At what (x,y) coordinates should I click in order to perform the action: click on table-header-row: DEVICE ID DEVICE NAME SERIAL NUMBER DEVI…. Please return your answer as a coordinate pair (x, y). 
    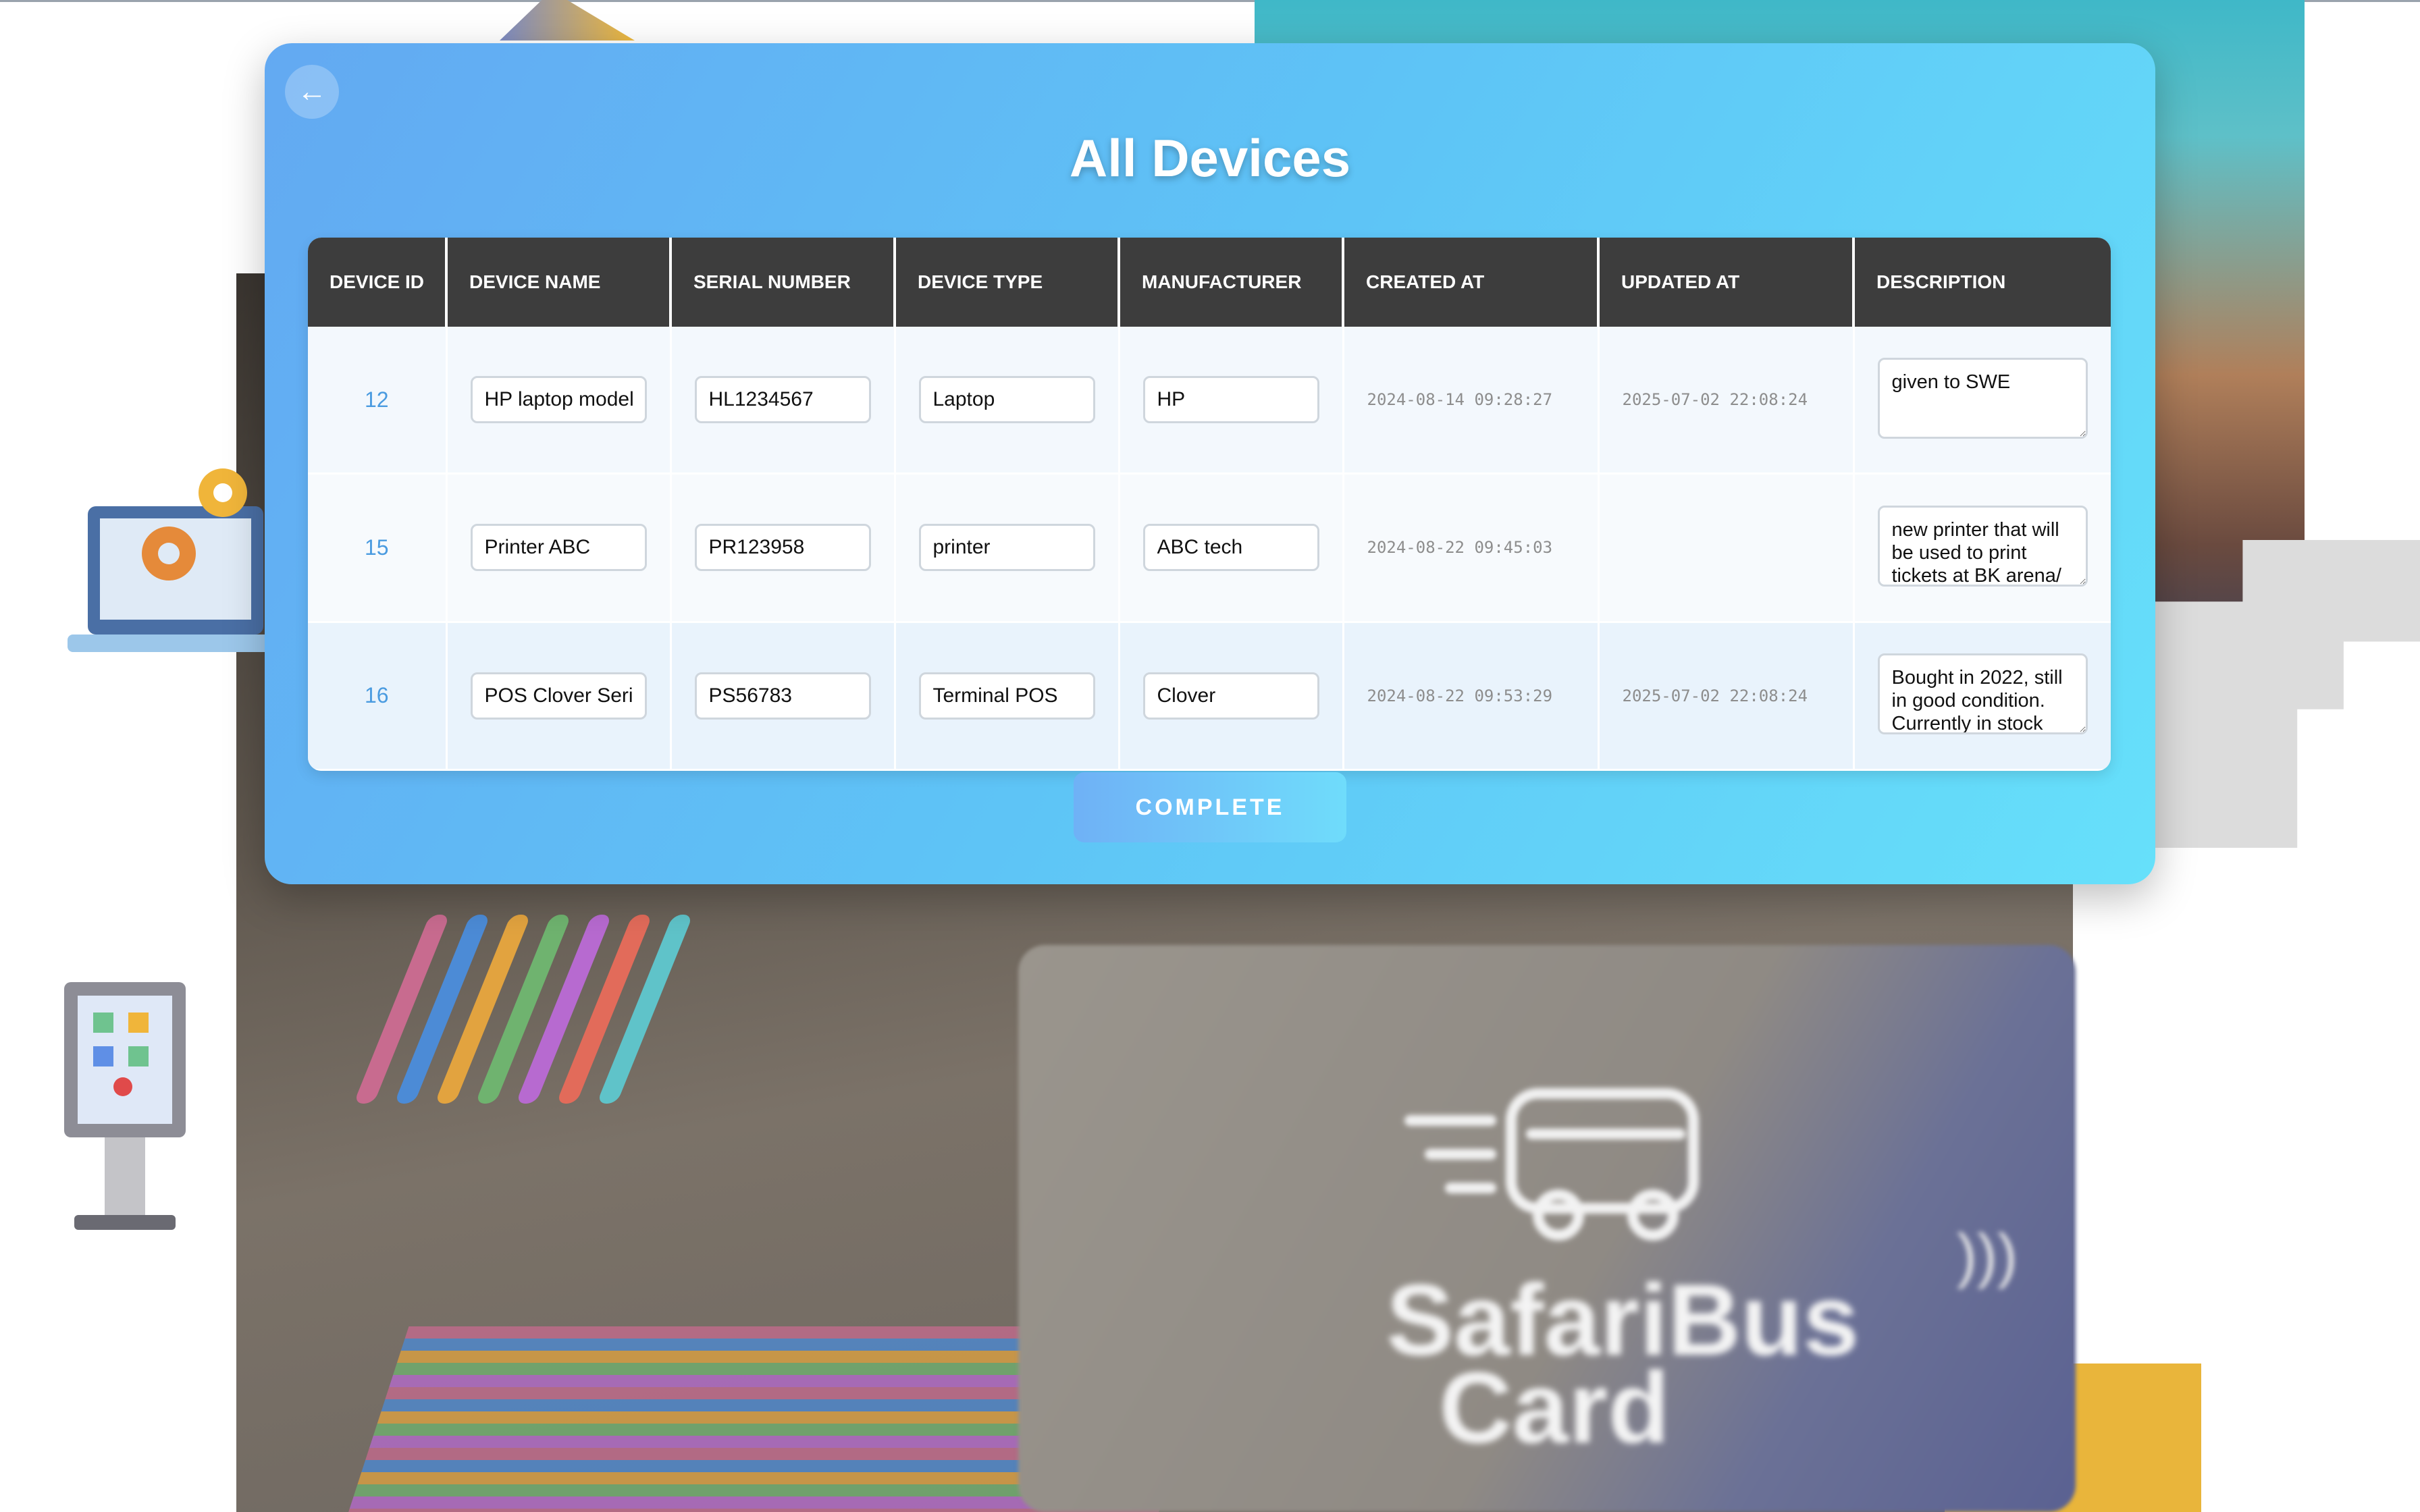
    Looking at the image, I should click on (1209, 282).